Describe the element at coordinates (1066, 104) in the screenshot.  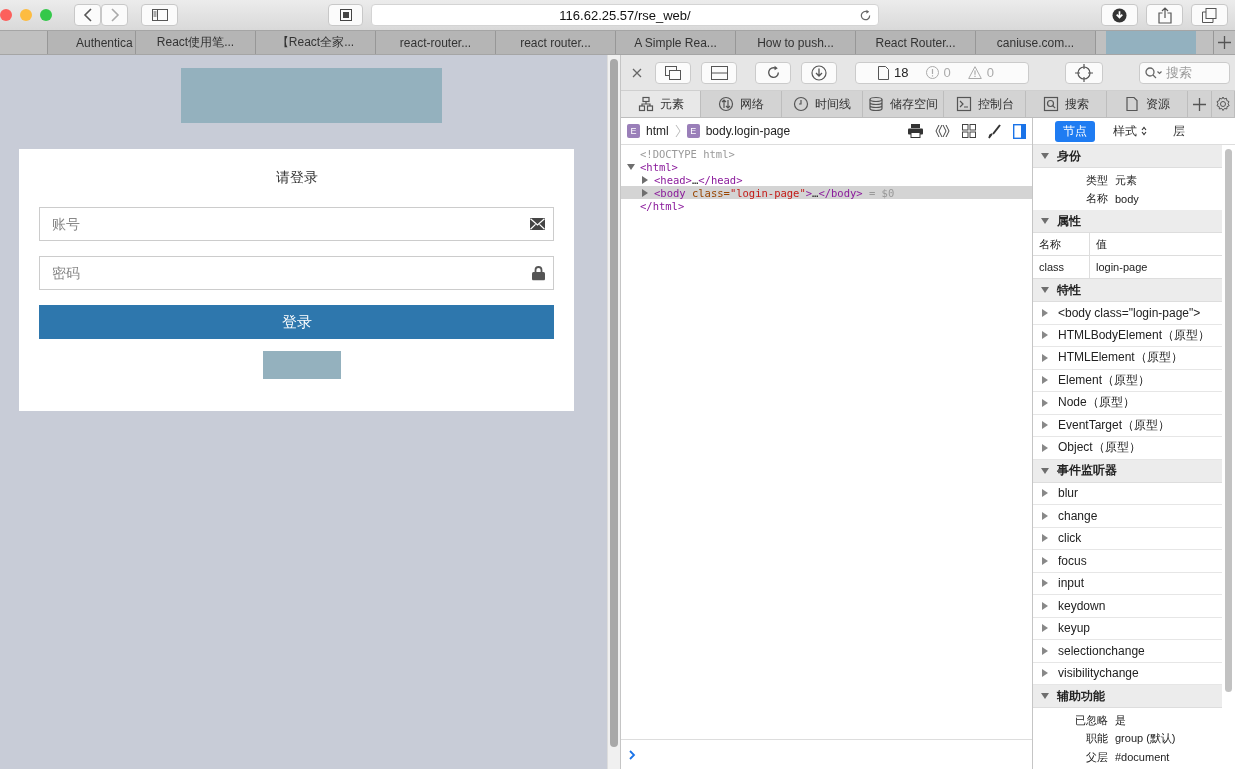
I see `devtools-tab: 搜索` at that location.